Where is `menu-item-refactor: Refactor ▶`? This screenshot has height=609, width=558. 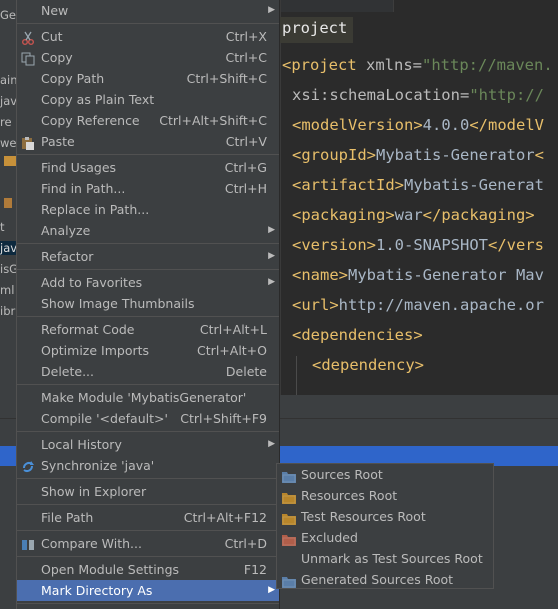
menu-item-refactor: Refactor ▶ is located at coordinates (148, 256).